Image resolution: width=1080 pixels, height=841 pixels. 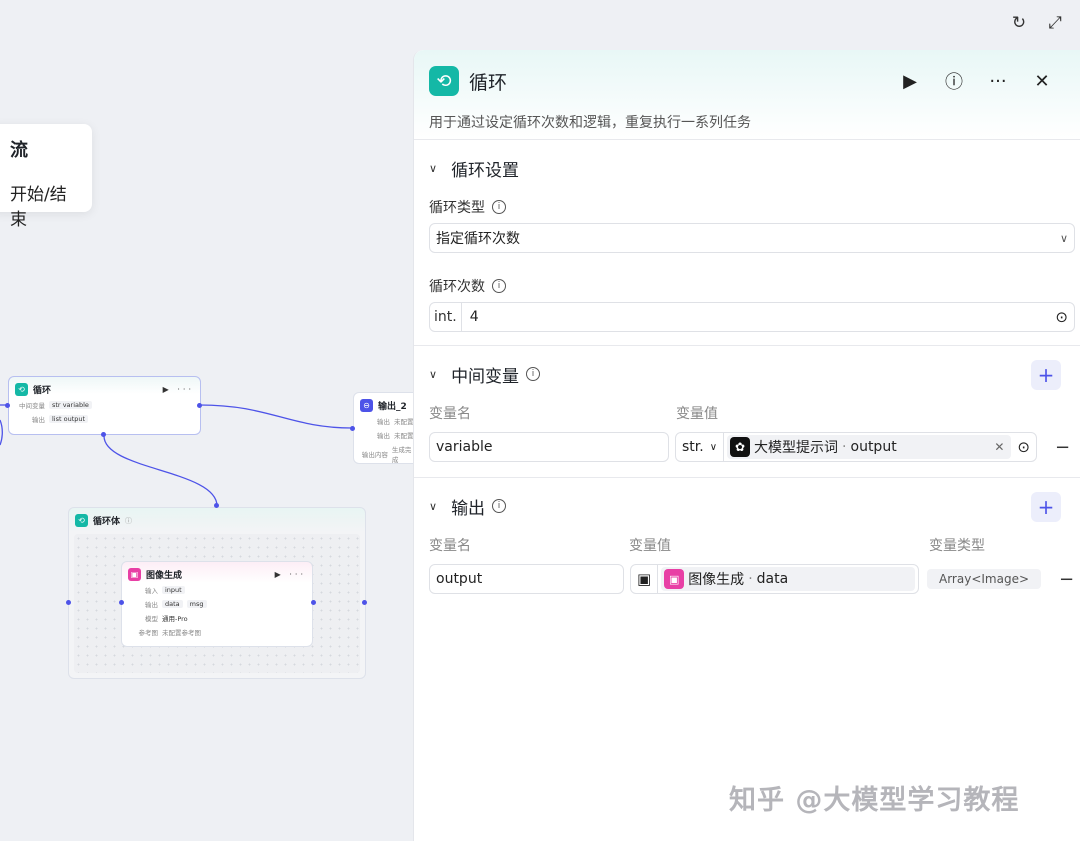 What do you see at coordinates (474, 317) in the screenshot?
I see `loop-count-value: 4` at bounding box center [474, 317].